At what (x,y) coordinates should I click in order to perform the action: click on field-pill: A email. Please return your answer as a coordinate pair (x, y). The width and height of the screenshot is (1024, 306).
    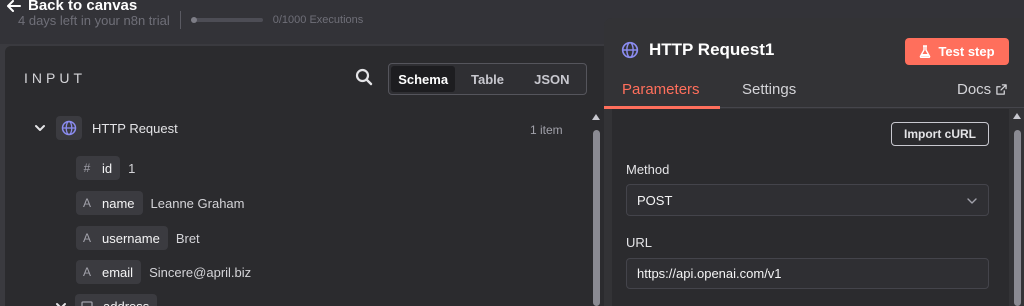
    Looking at the image, I should click on (109, 272).